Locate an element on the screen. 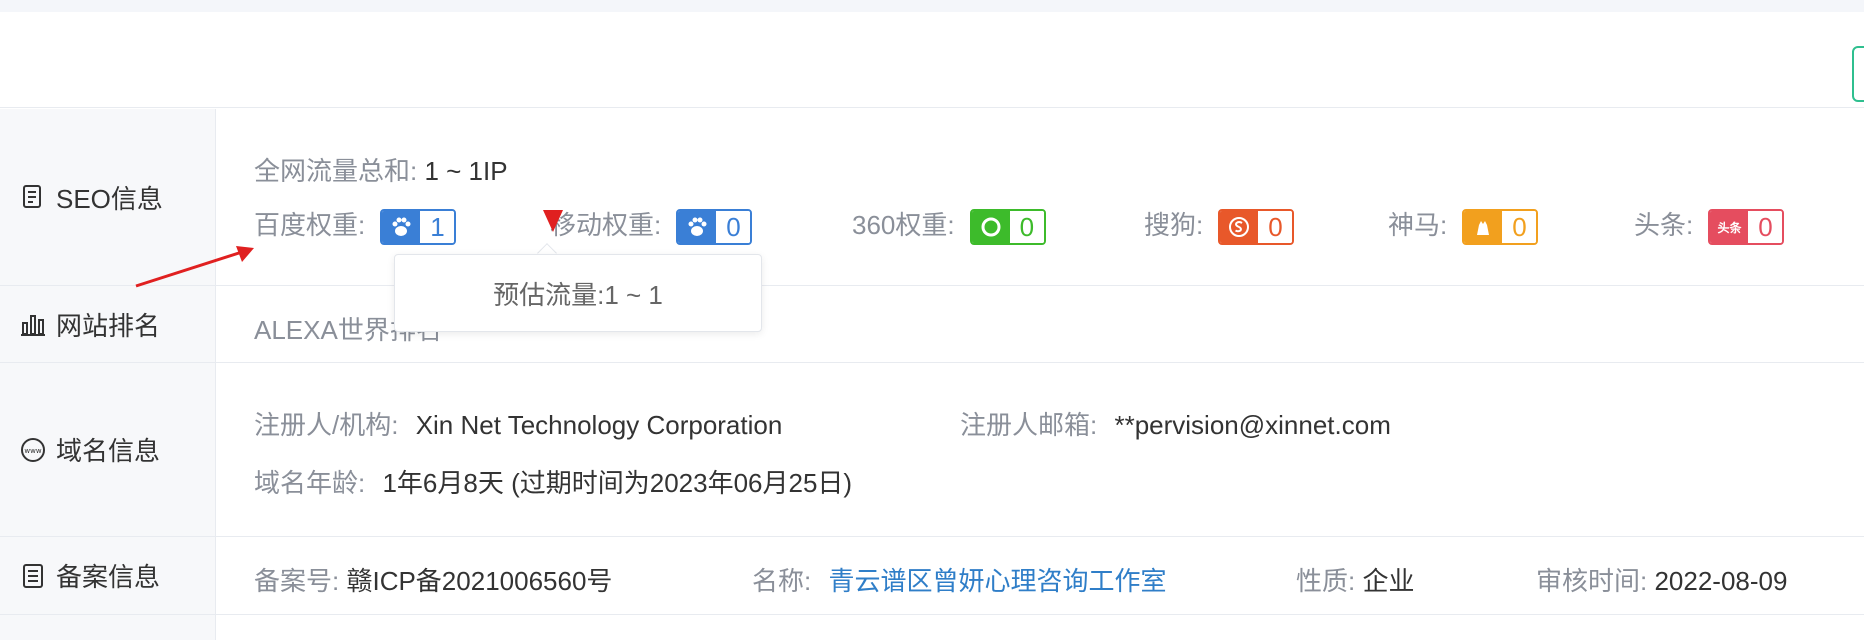 The image size is (1864, 640). icp-type: 性质: 企业 is located at coordinates (1355, 579).